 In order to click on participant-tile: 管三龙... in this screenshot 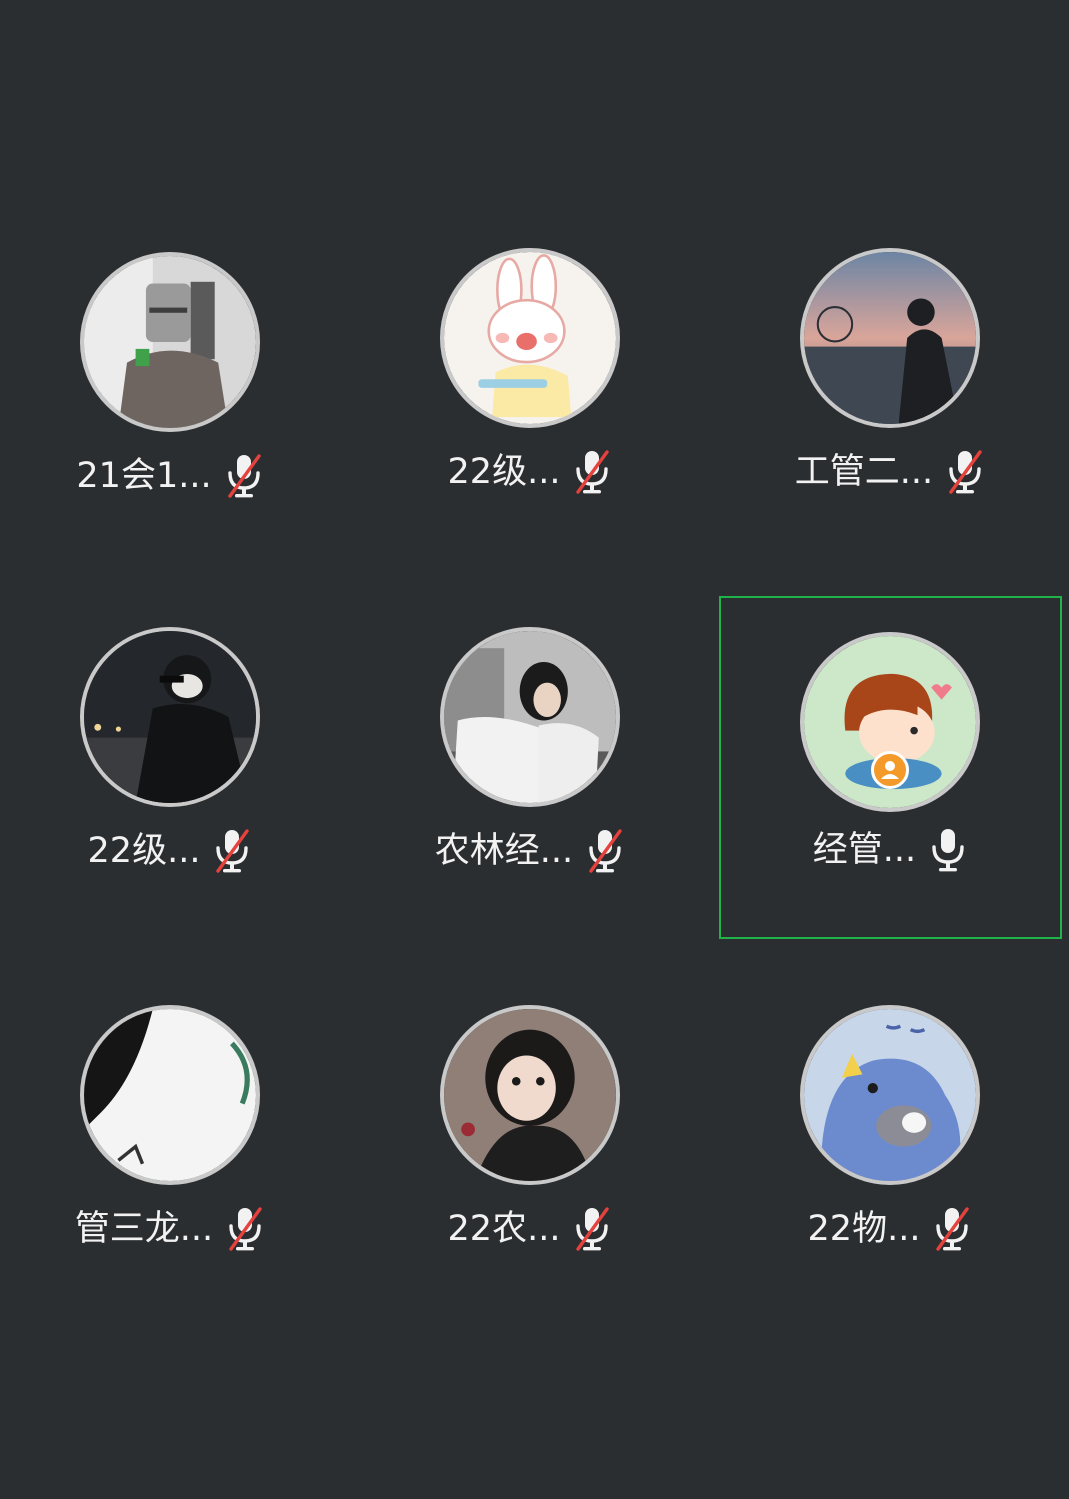, I will do `click(170, 1175)`.